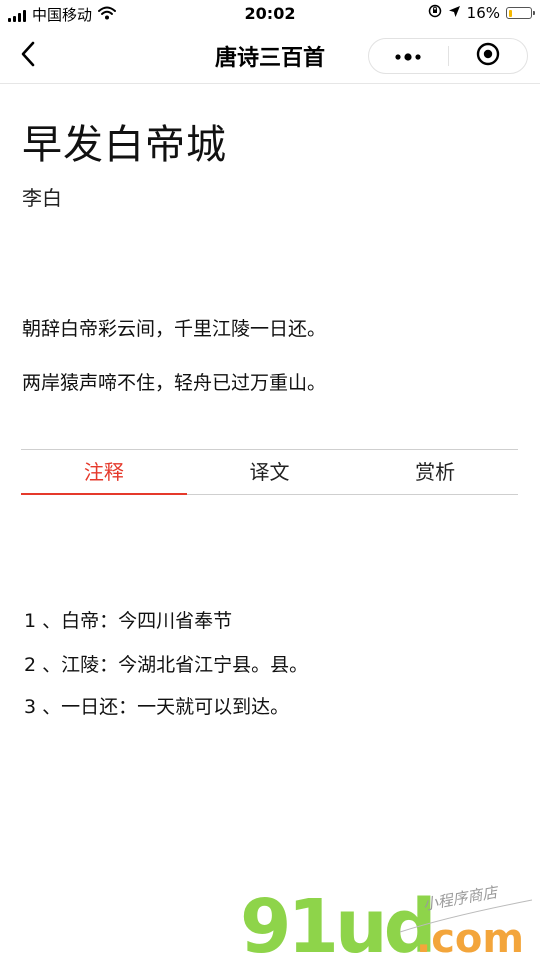  I want to click on note-item: 1 、白帝：今四川省奉节, so click(128, 621).